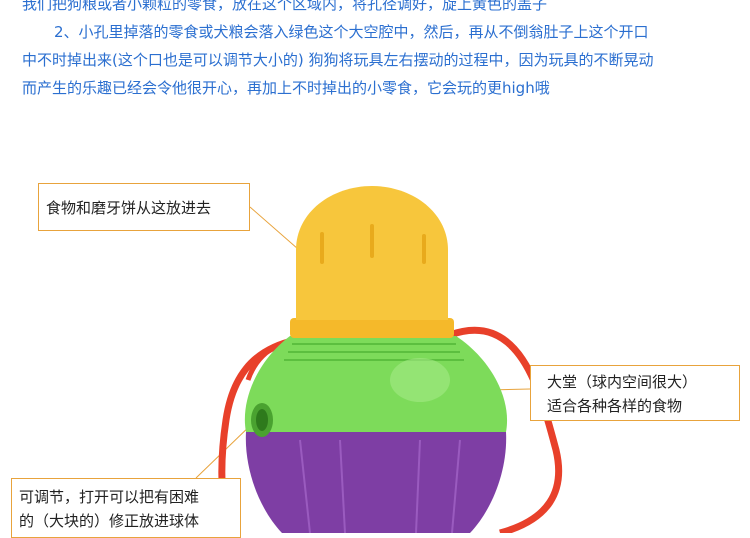 This screenshot has width=750, height=538. What do you see at coordinates (420, 380) in the screenshot?
I see `green-body-highlight` at bounding box center [420, 380].